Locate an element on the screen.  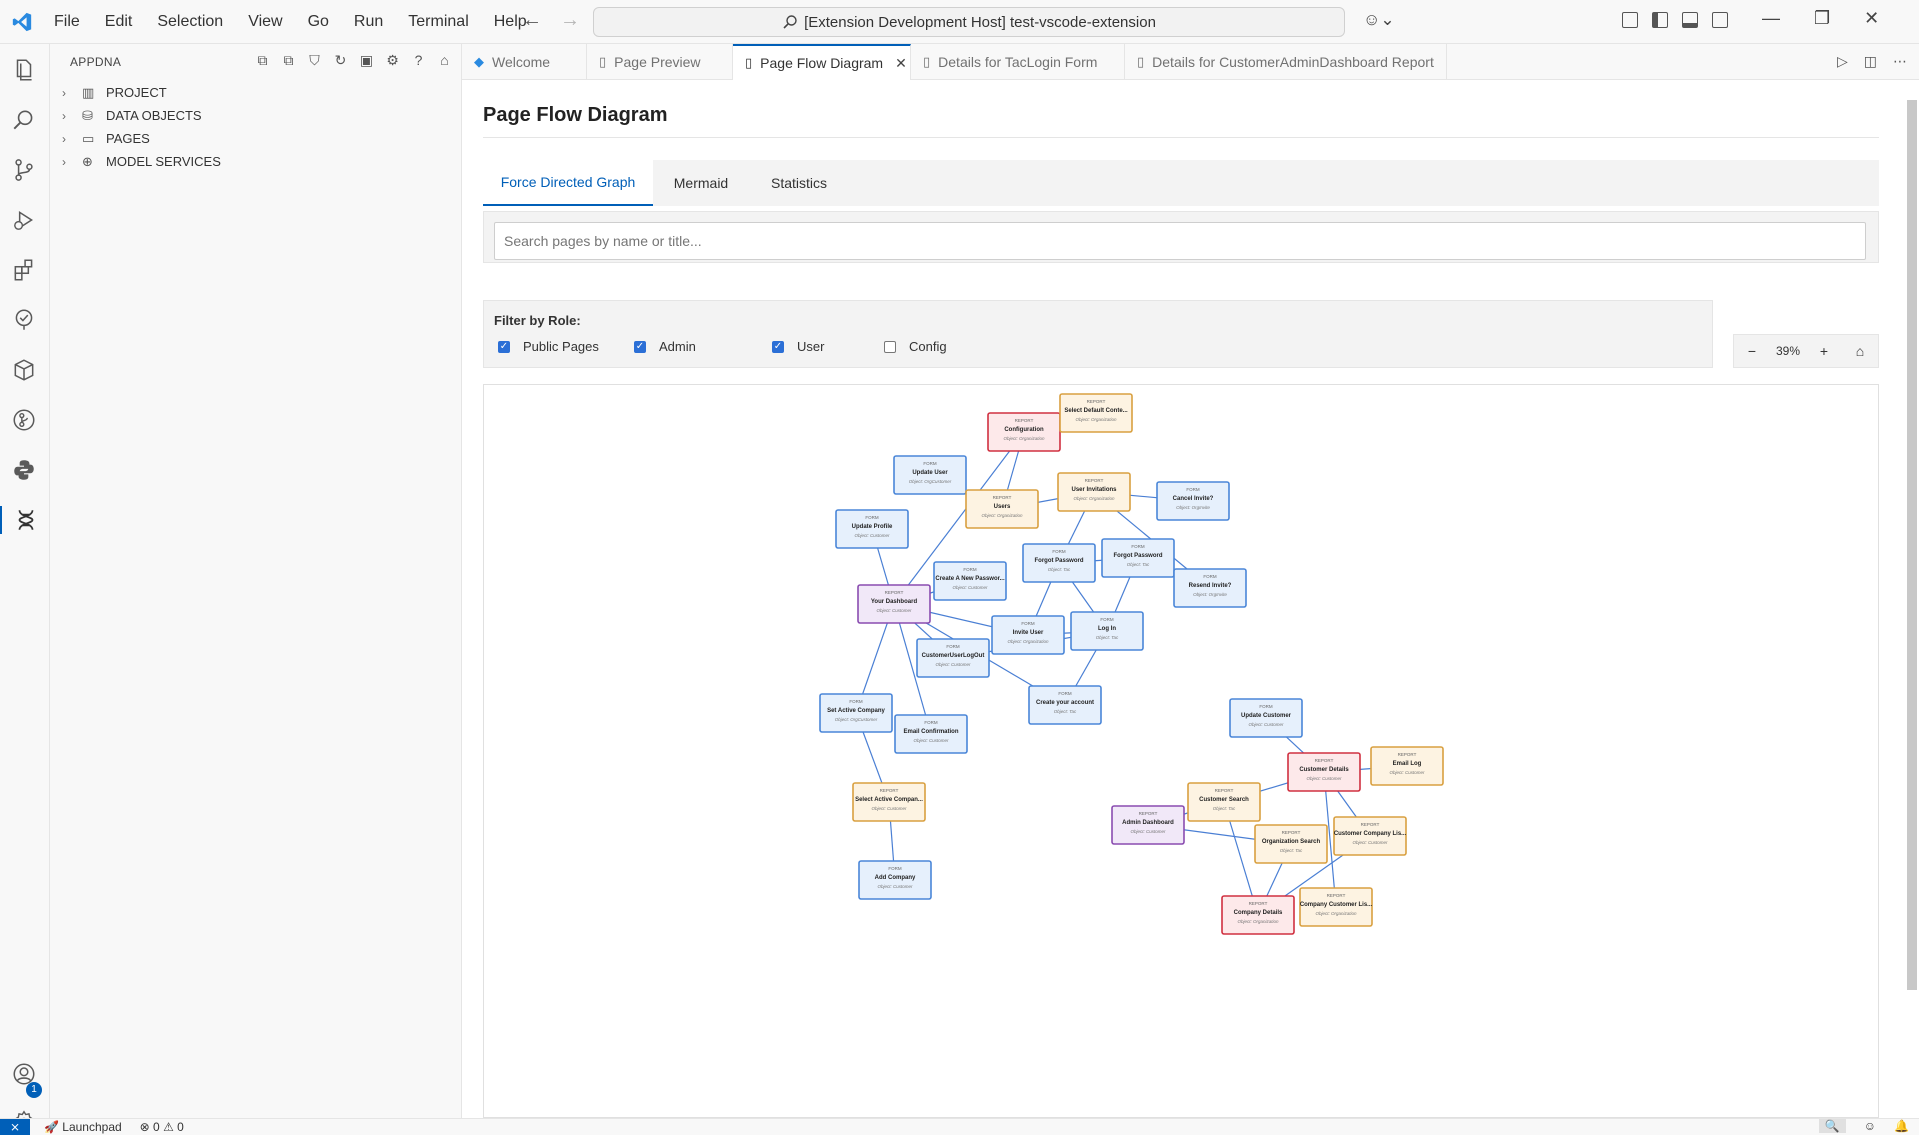
explorer-icon is located at coordinates (24, 70).